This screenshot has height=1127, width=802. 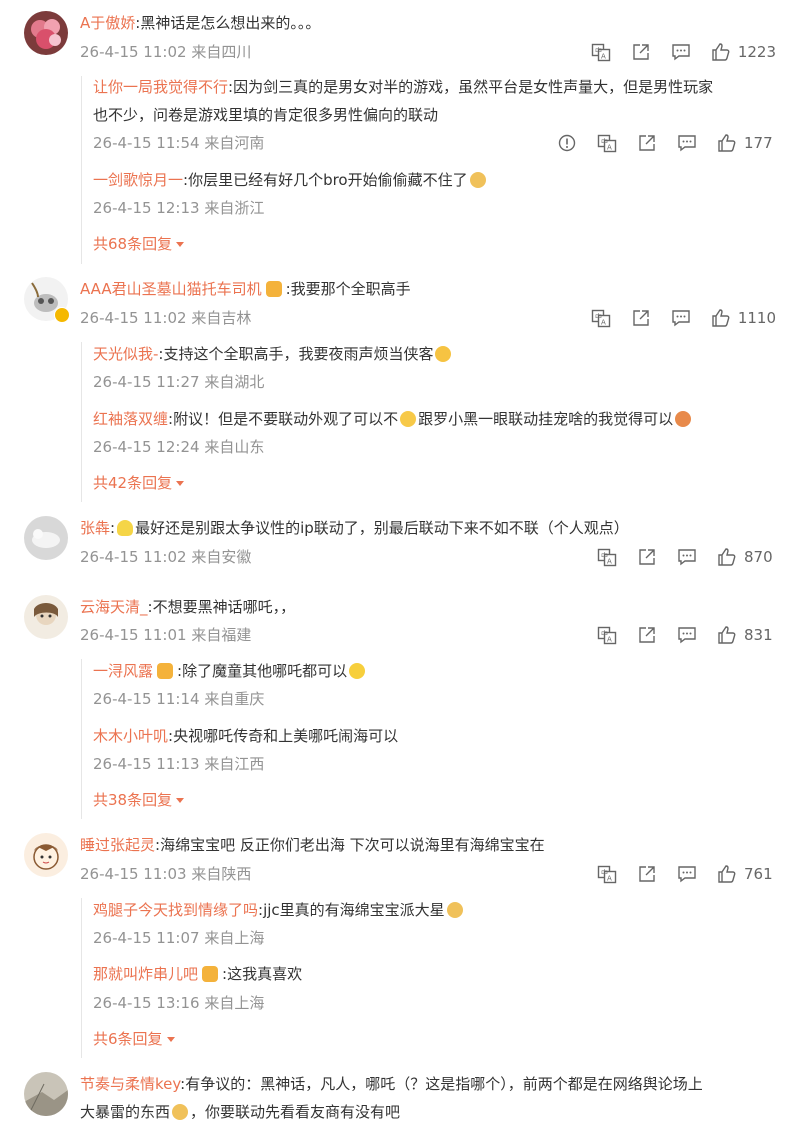 What do you see at coordinates (179, 143) in the screenshot?
I see `reply-meta: 26-4-15 11:54 来自河南` at bounding box center [179, 143].